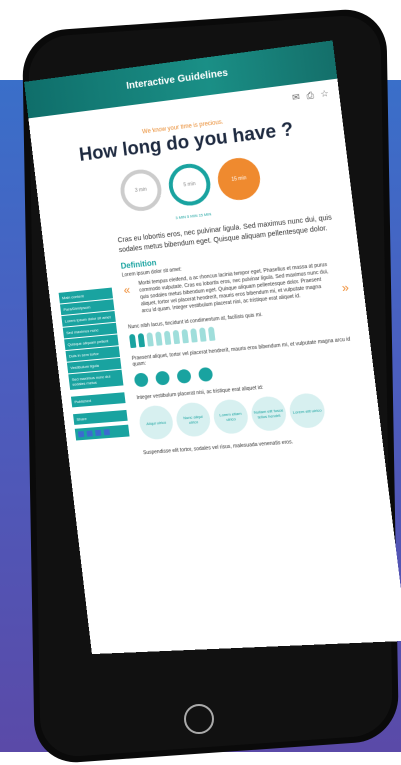 This screenshot has width=401, height=765. Describe the element at coordinates (193, 420) in the screenshot. I see `circle-item: Nunc aliqui ulrico` at that location.